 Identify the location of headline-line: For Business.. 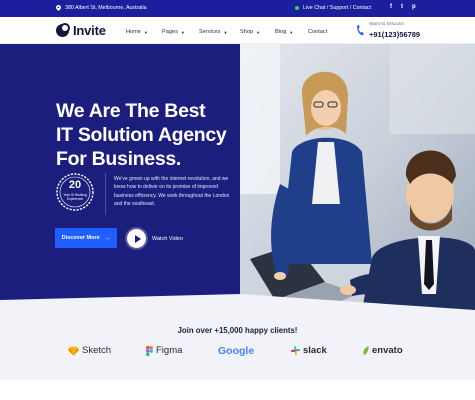
(119, 159).